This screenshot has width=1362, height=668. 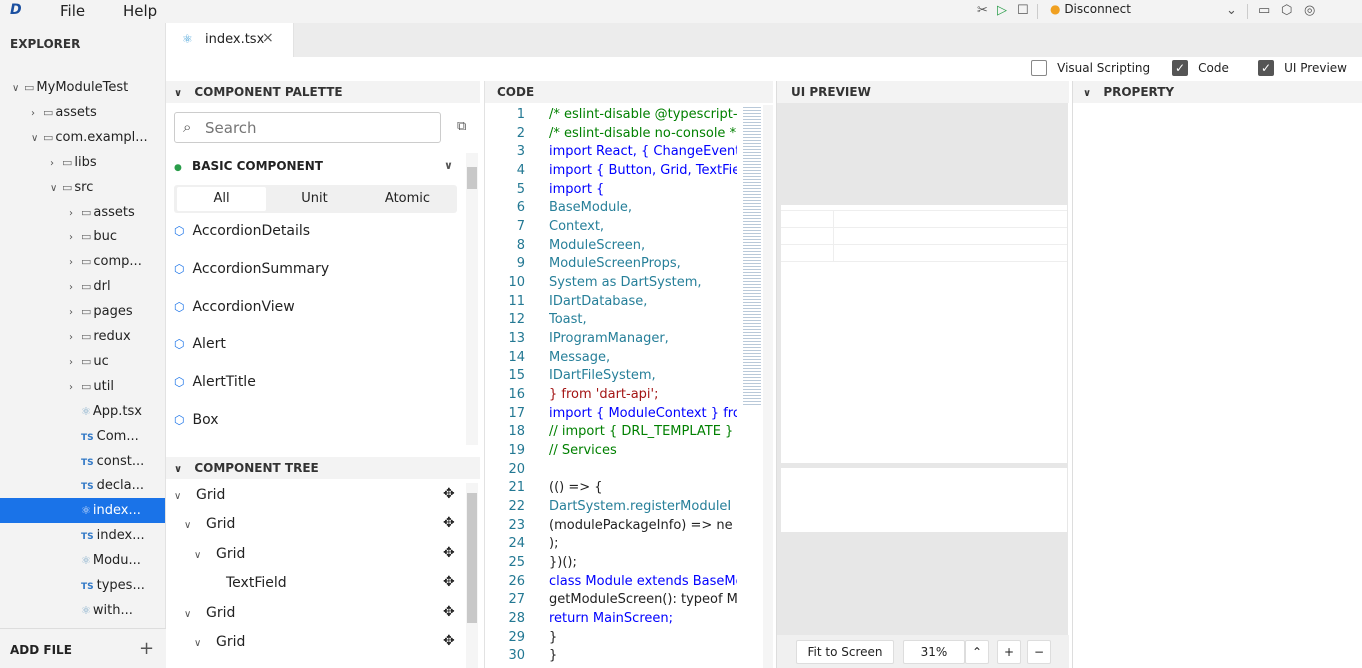 What do you see at coordinates (323, 468) in the screenshot?
I see `component-tree-header: ∨ COMPONENT TREE` at bounding box center [323, 468].